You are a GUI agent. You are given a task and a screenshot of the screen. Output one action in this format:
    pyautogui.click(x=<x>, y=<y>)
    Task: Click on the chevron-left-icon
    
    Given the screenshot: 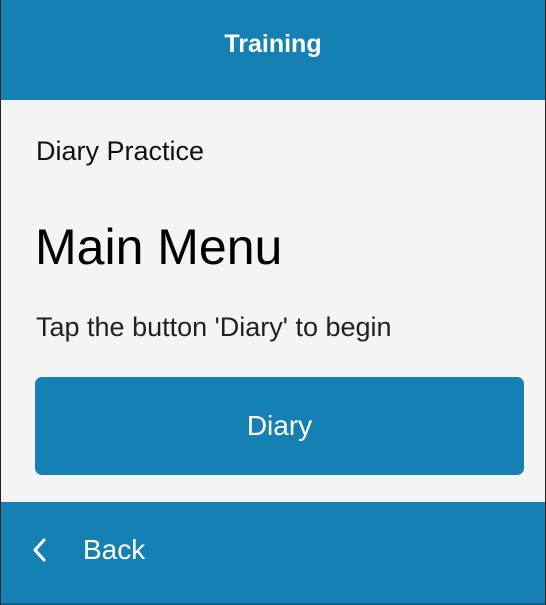 What is the action you would take?
    pyautogui.click(x=39, y=550)
    